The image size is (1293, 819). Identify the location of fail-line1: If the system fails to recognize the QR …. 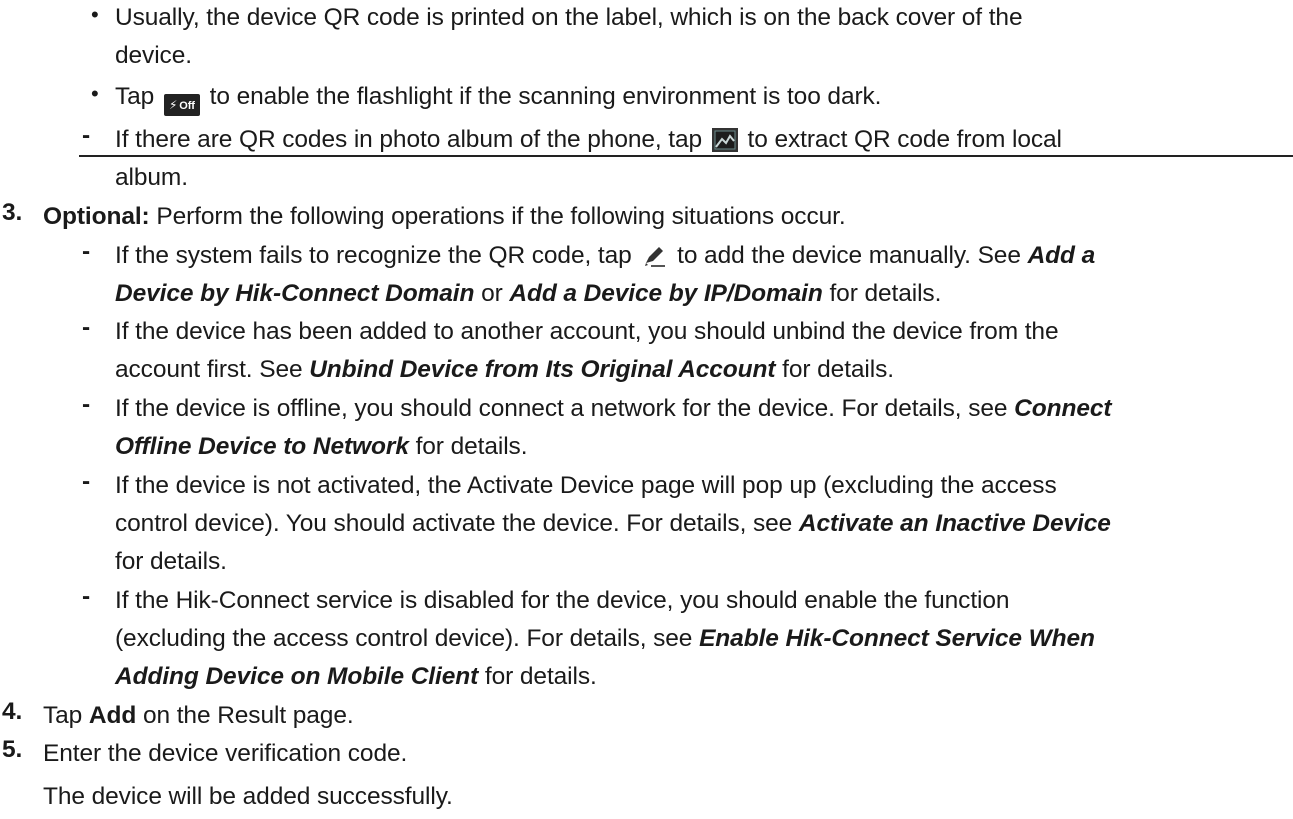
(605, 255).